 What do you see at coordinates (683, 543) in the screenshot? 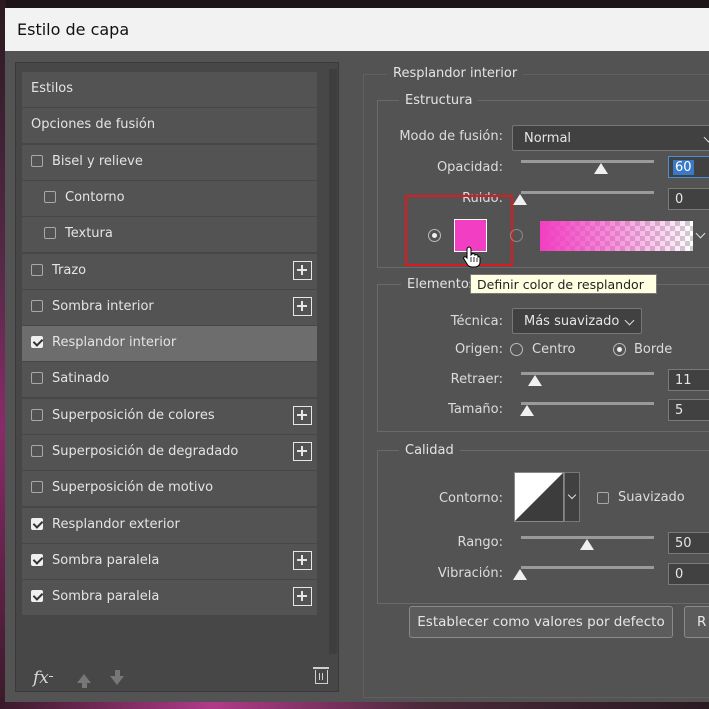
I see `range-value: 50` at bounding box center [683, 543].